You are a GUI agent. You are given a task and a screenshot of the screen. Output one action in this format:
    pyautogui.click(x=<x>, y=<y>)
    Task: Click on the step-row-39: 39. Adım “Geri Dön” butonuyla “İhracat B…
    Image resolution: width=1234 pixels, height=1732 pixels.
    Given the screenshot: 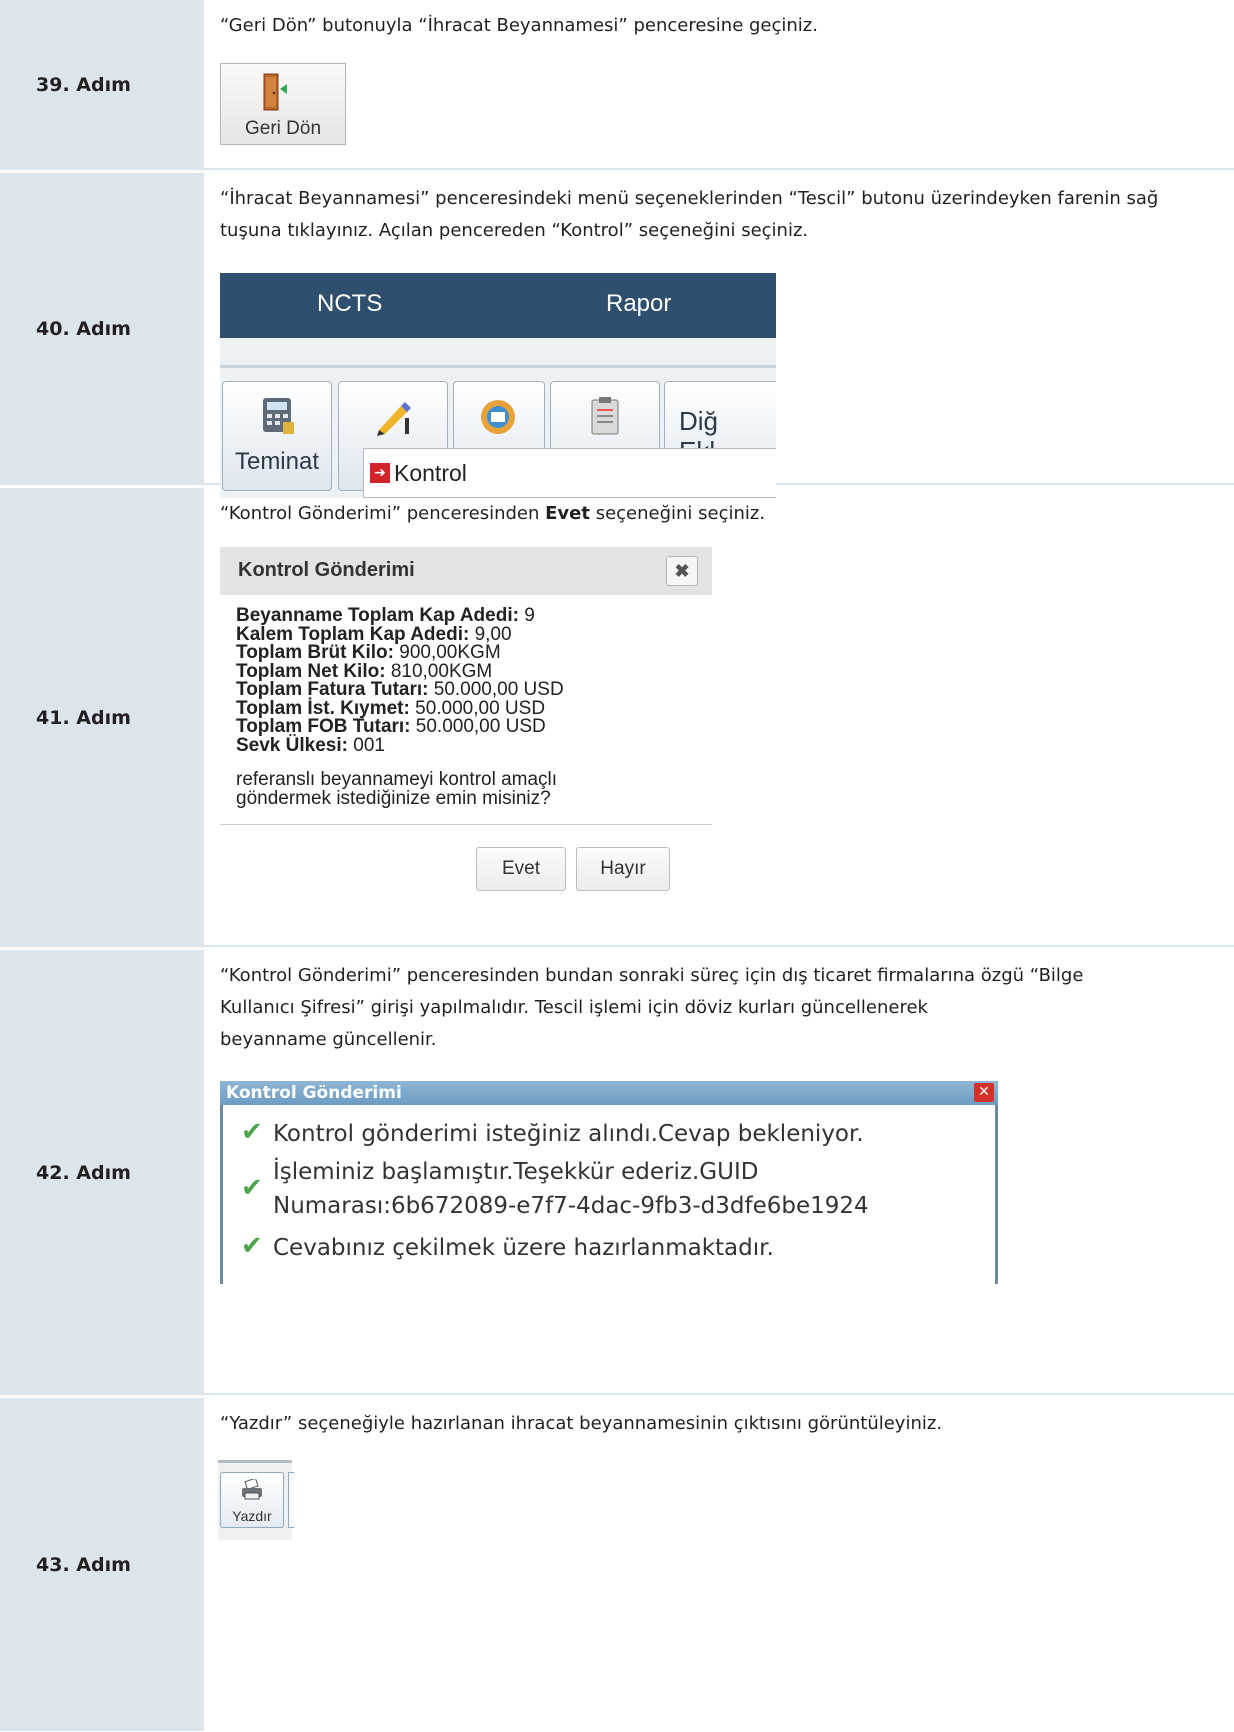 What is the action you would take?
    pyautogui.click(x=617, y=86)
    